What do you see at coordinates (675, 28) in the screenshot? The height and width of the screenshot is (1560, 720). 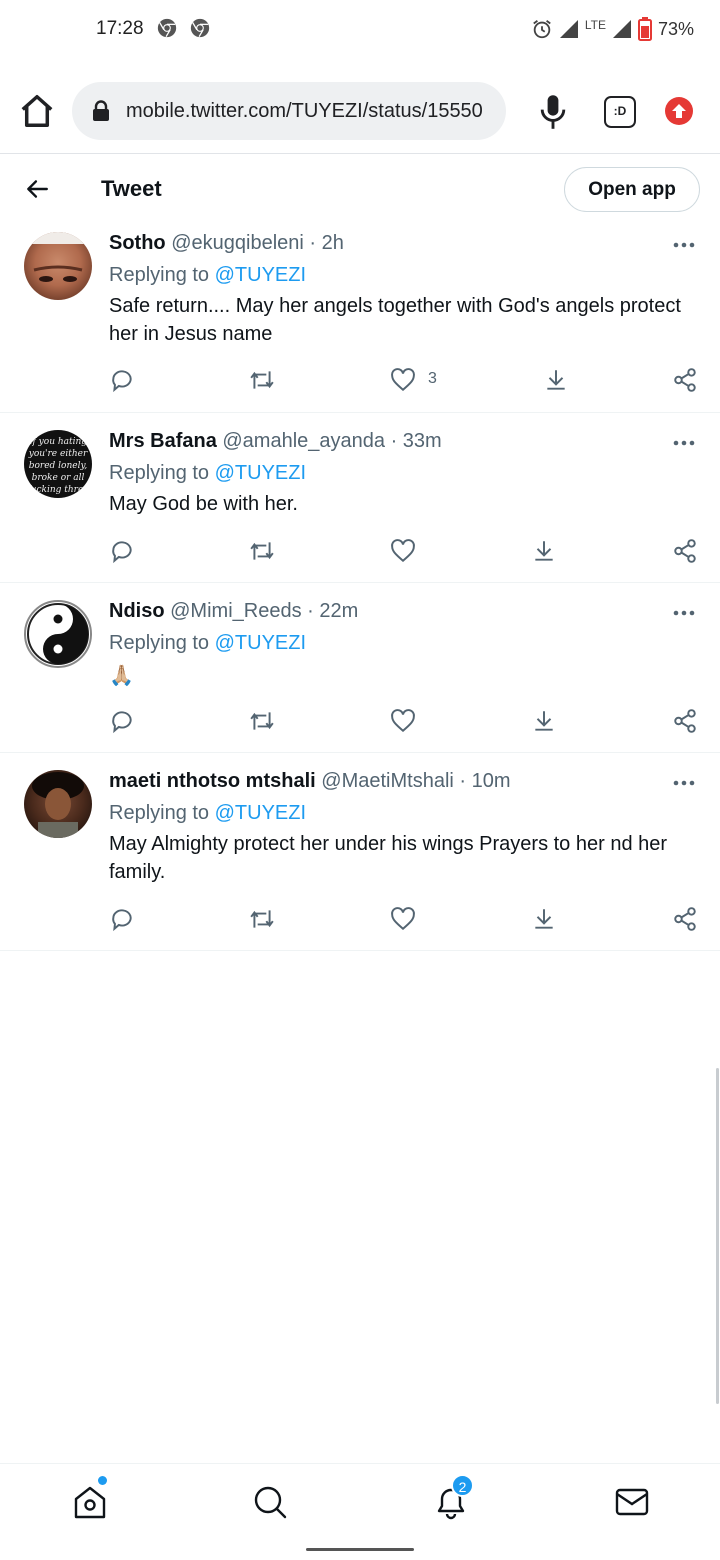 I see `battery-level: 73%` at bounding box center [675, 28].